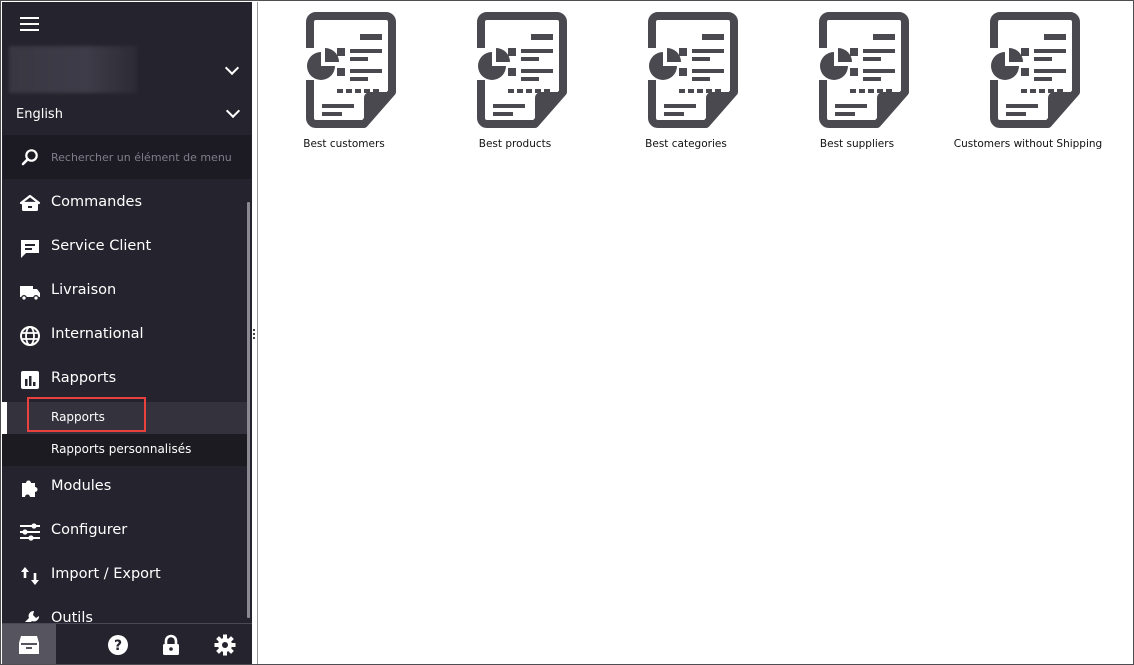 This screenshot has height=665, width=1134. Describe the element at coordinates (101, 246) in the screenshot. I see `sidebar-item-label: Service Client` at that location.